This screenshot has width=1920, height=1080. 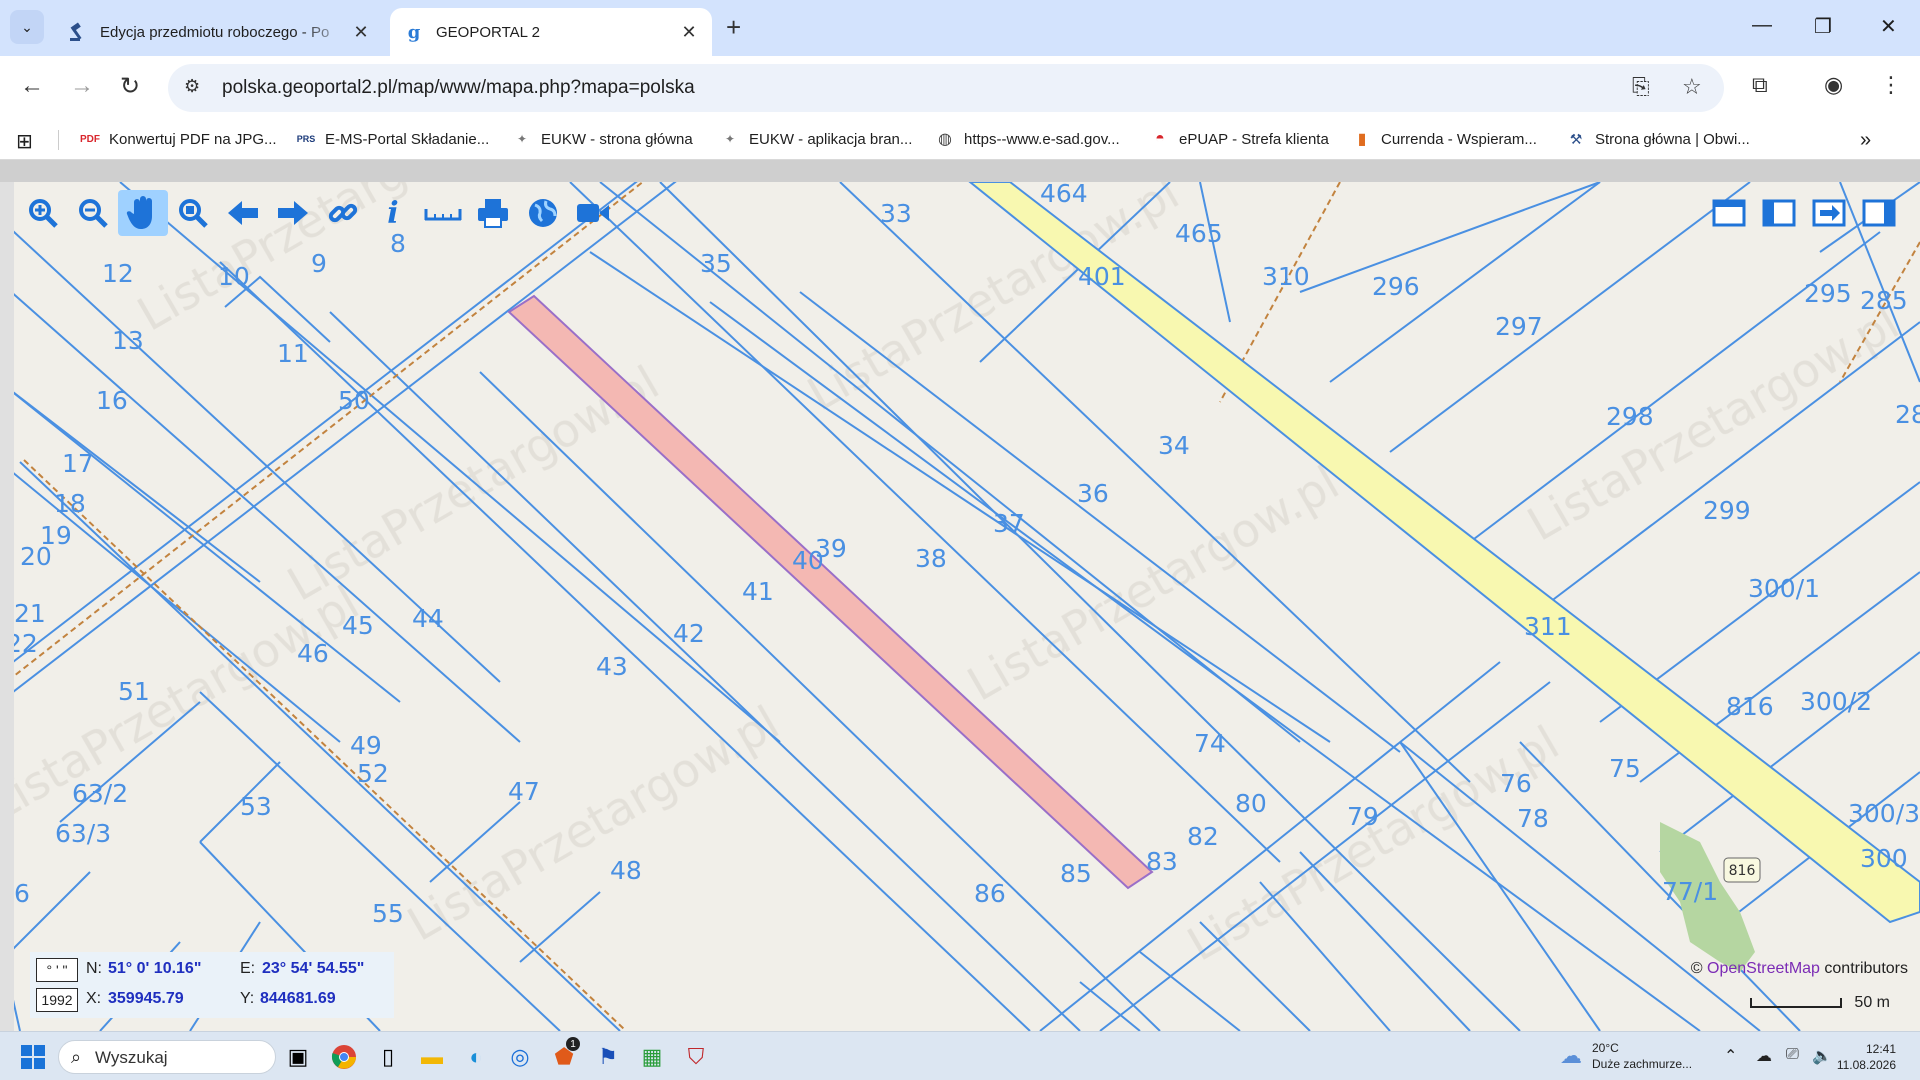 What do you see at coordinates (1763, 968) in the screenshot?
I see `osm-link: OpenStreetMap` at bounding box center [1763, 968].